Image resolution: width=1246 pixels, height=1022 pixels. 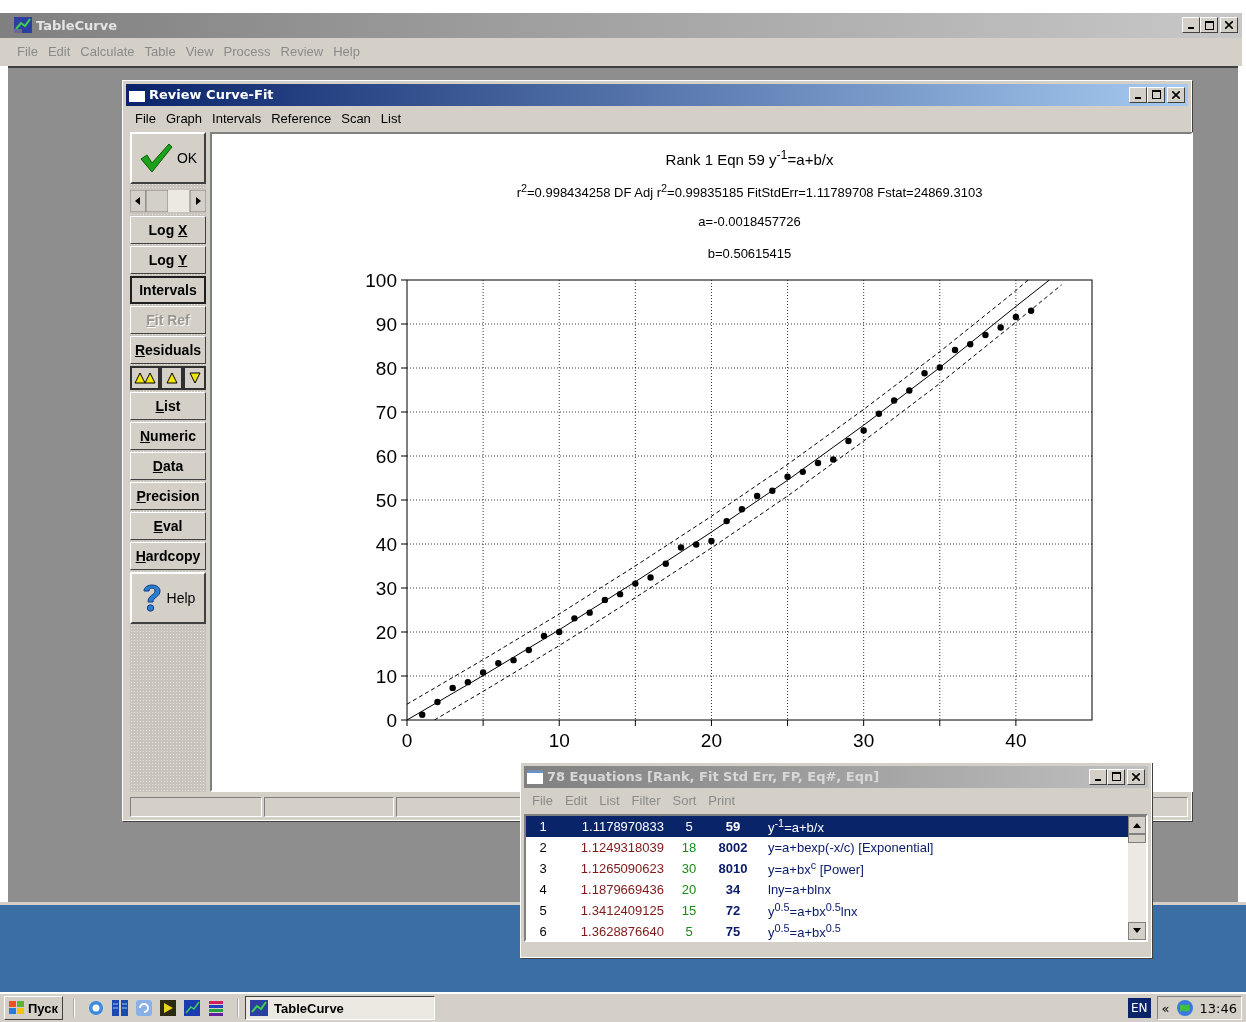 I want to click on equation-number-cell-text: 72, so click(x=733, y=910).